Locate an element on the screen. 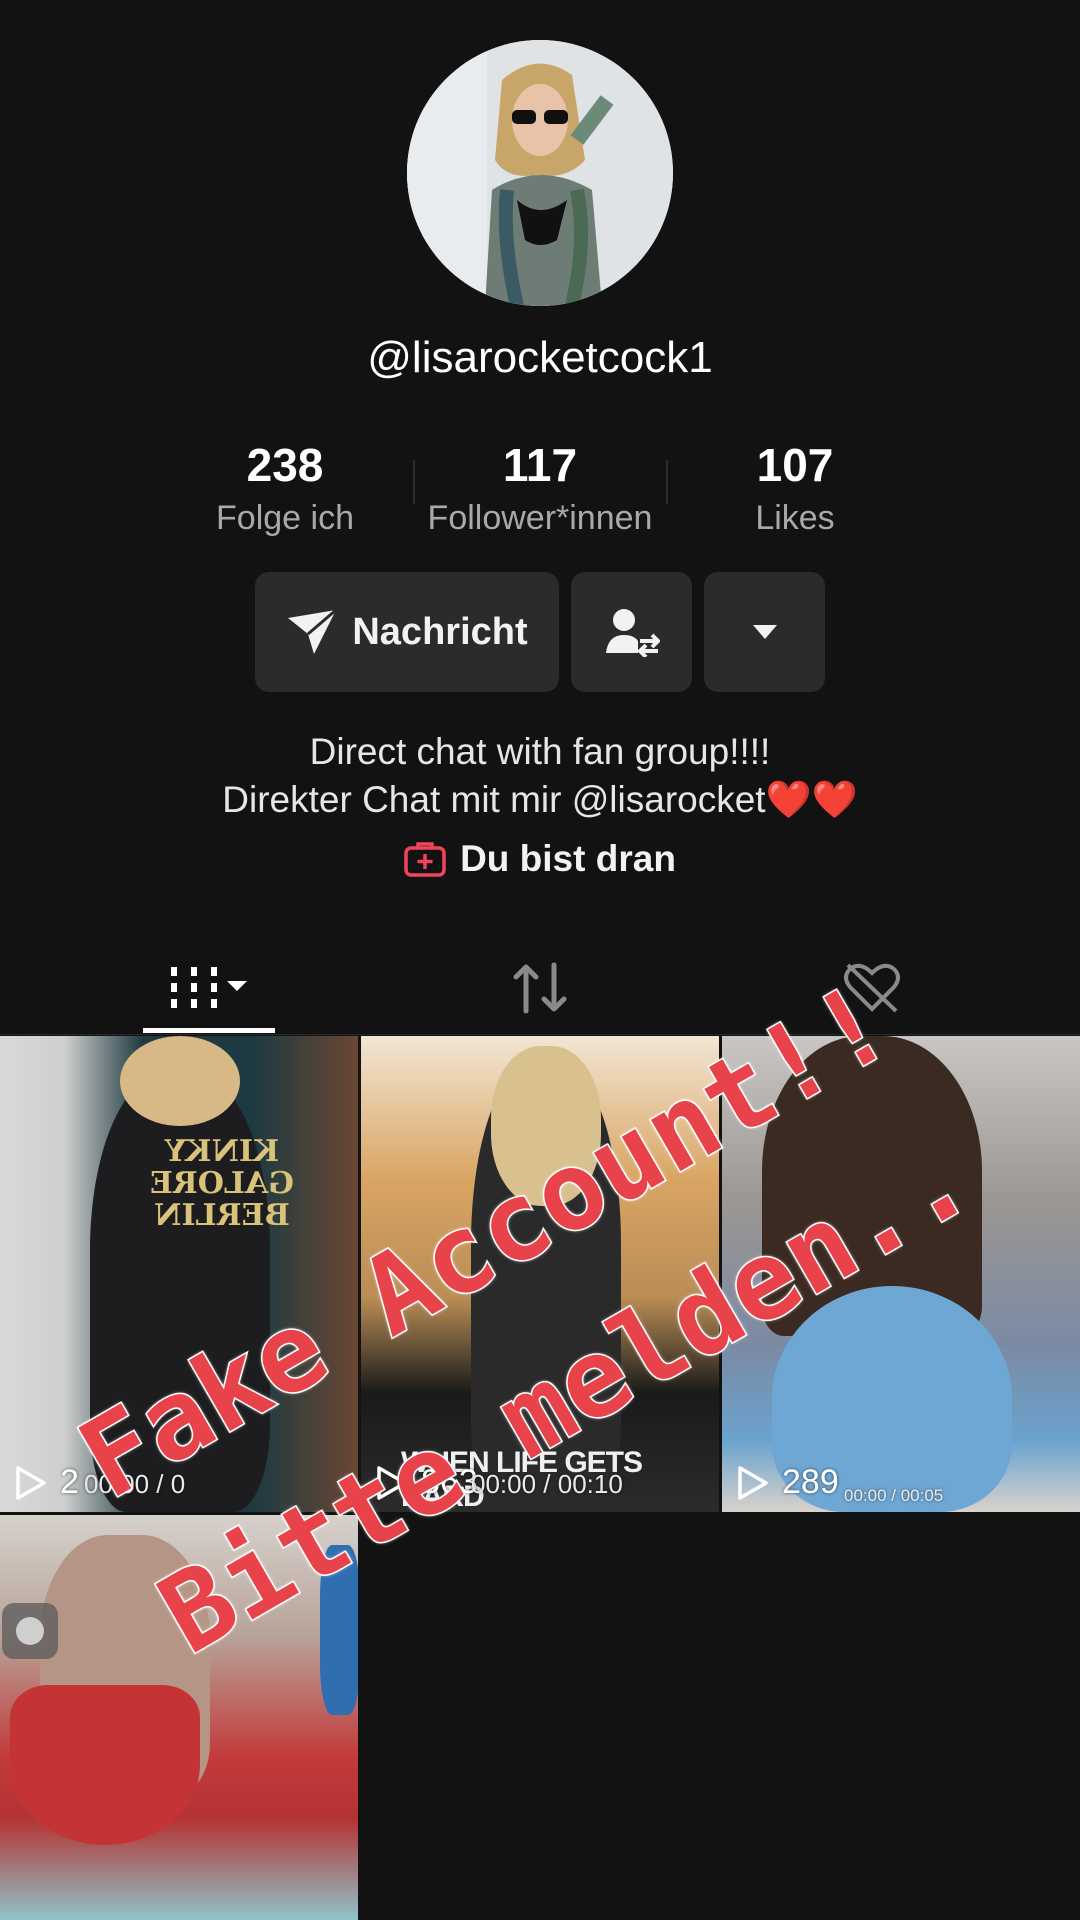 The image size is (1080, 1920). repost-icon is located at coordinates (540, 988).